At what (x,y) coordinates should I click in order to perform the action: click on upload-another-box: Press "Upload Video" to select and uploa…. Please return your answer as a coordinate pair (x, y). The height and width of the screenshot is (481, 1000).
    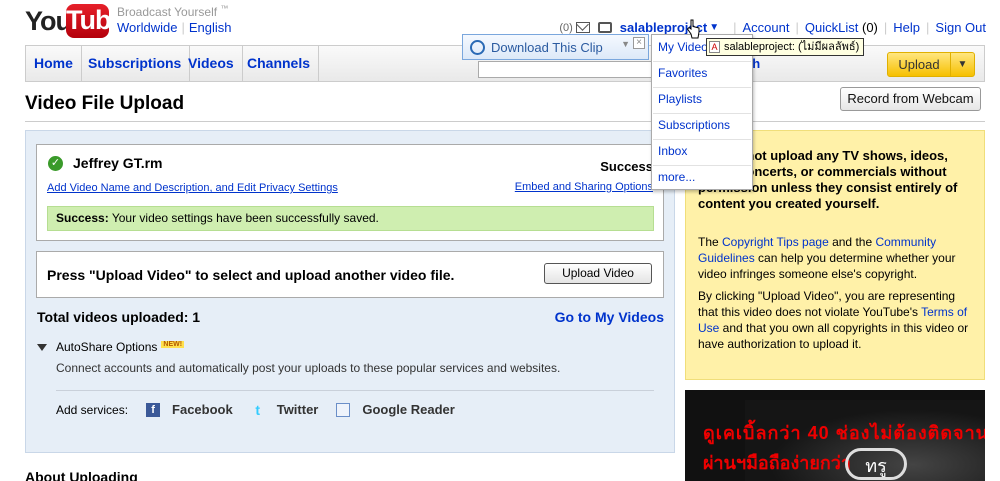
    Looking at the image, I should click on (350, 274).